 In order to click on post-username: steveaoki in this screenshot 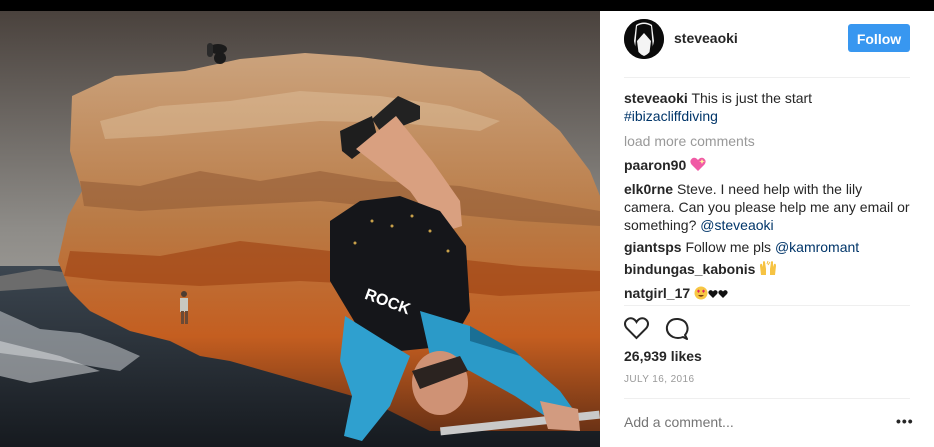, I will do `click(706, 38)`.